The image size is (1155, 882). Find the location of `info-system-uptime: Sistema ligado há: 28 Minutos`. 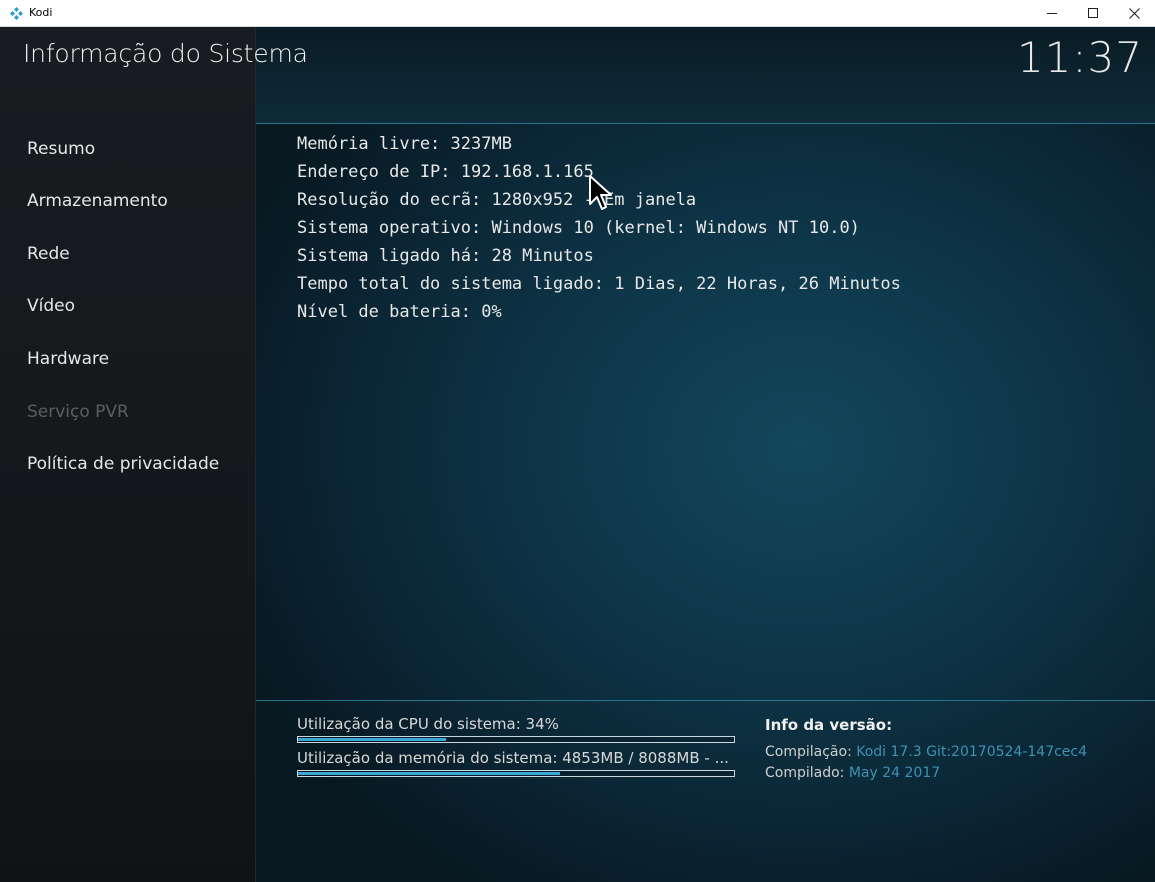

info-system-uptime: Sistema ligado há: 28 Minutos is located at coordinates (445, 256).